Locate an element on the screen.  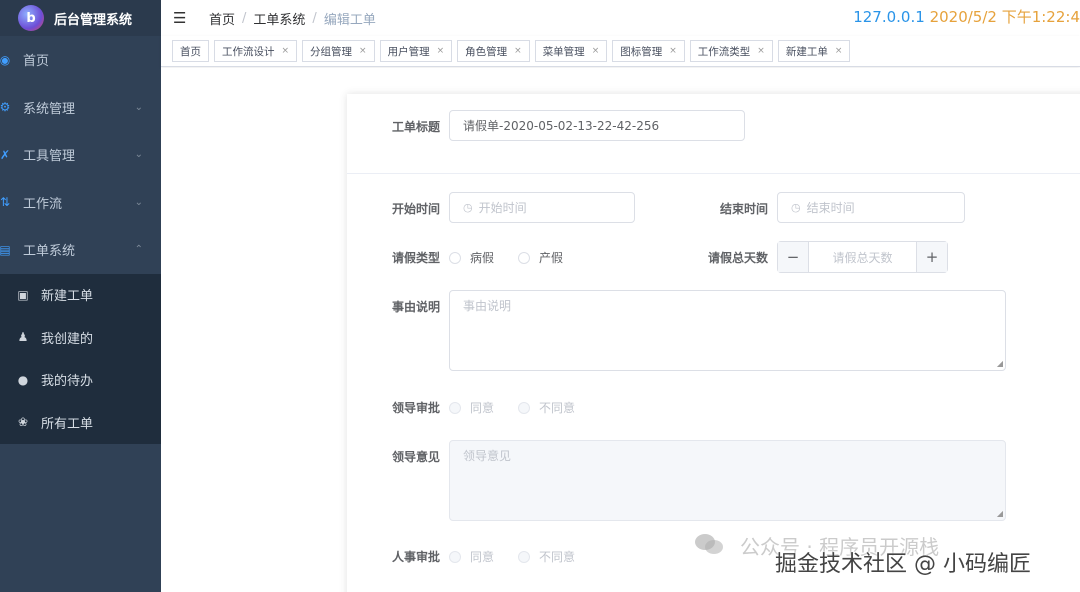
sidebar-item-my-todo: ● 我的待办 is located at coordinates (80, 380).